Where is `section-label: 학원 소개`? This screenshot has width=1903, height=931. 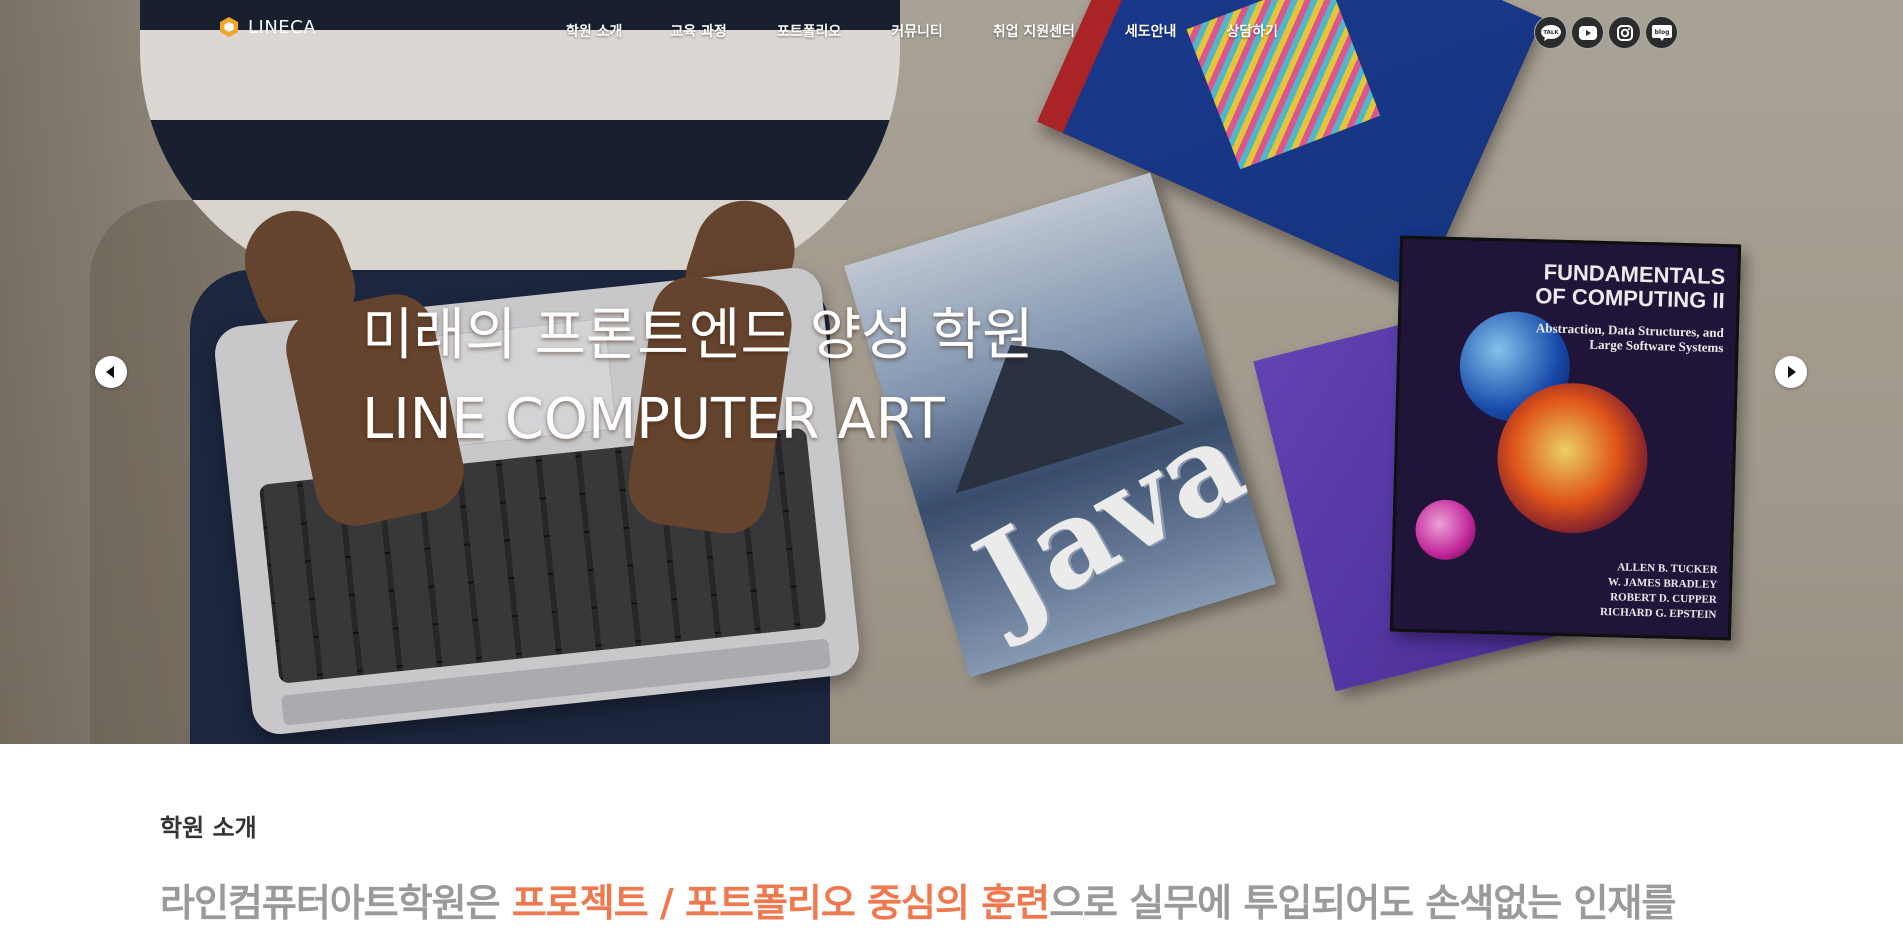 section-label: 학원 소개 is located at coordinates (208, 828).